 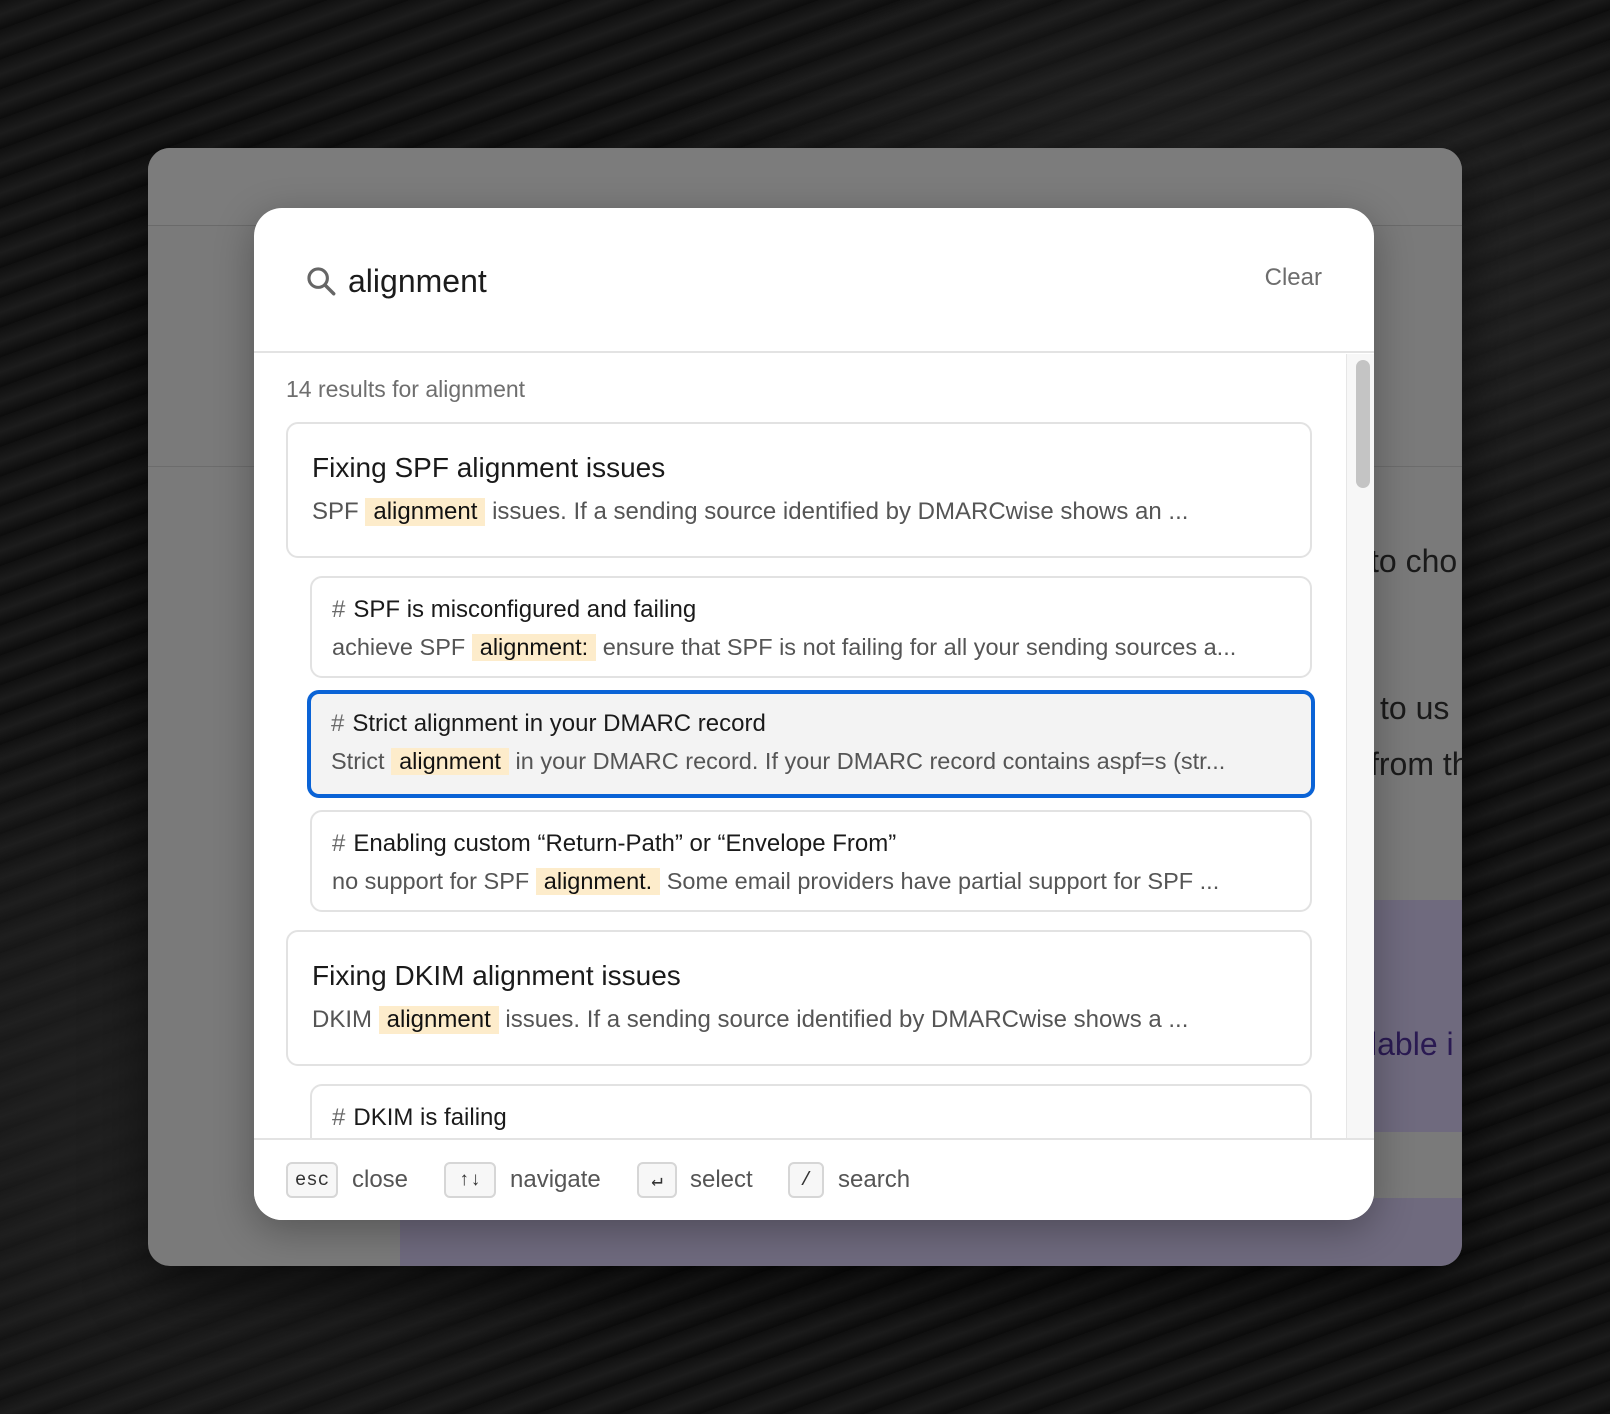 I want to click on esc-key-icon: esc, so click(x=312, y=1180).